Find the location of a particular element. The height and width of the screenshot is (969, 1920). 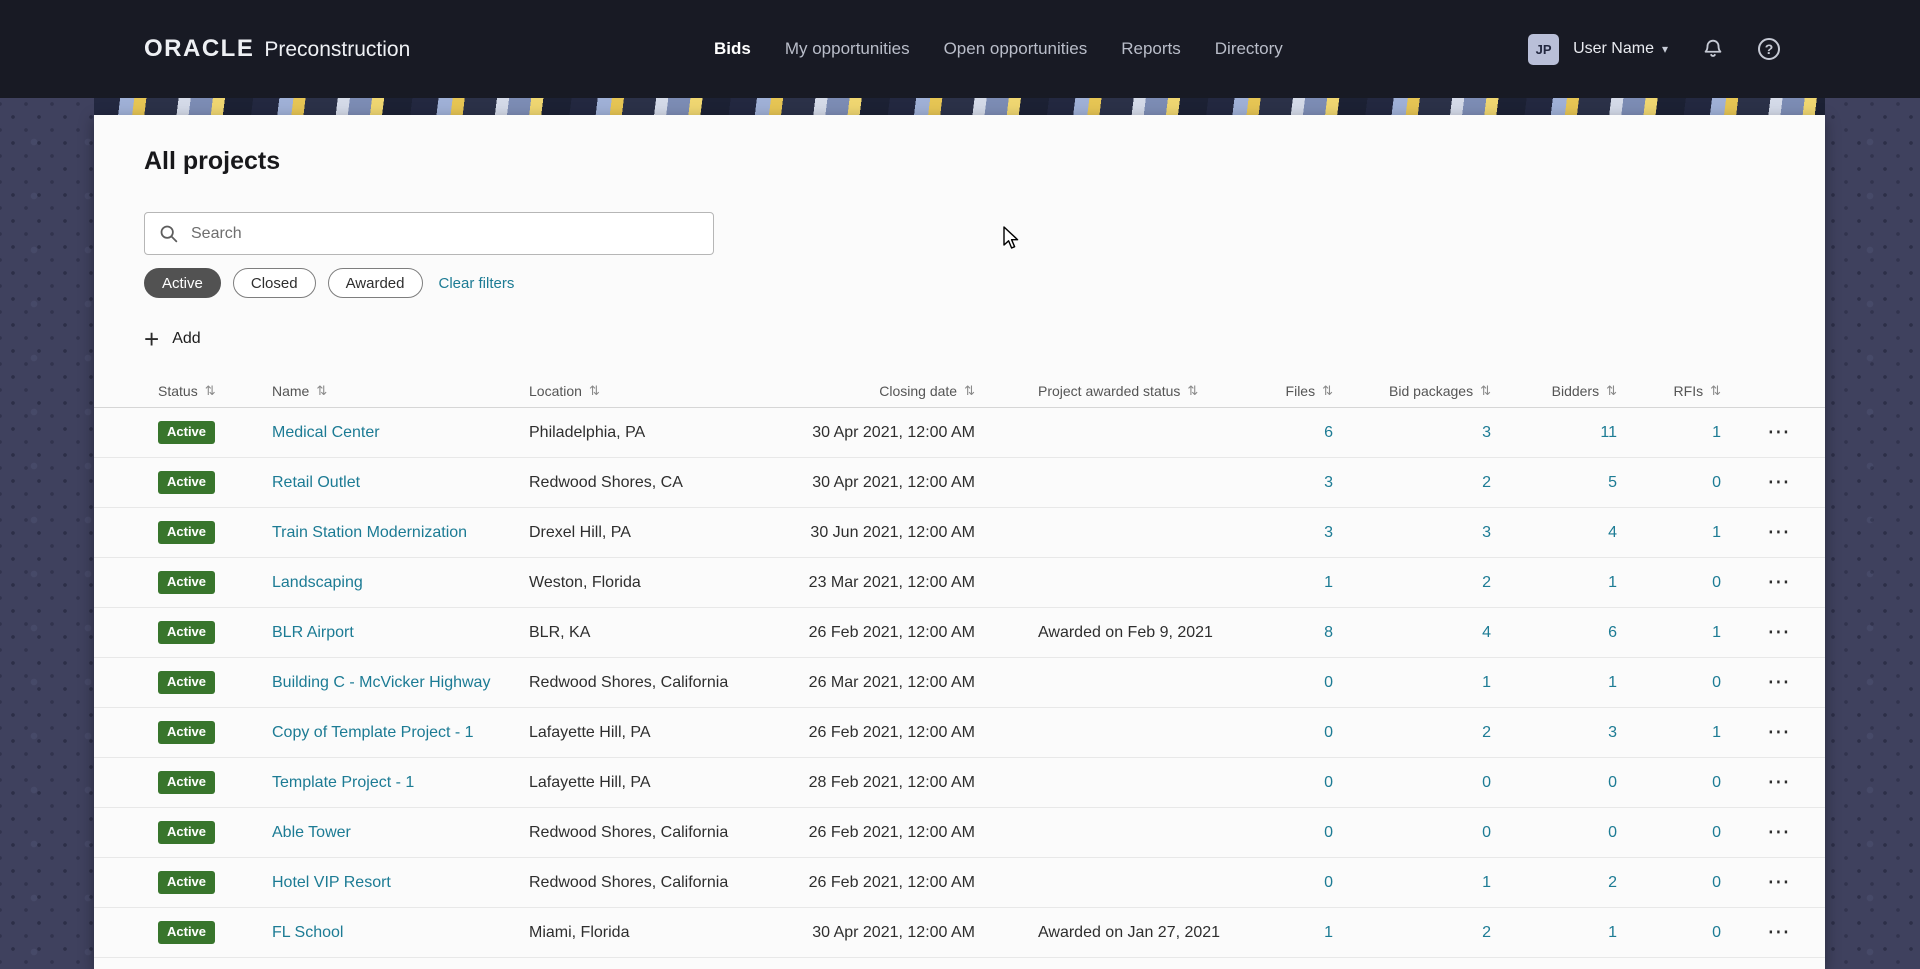

location-cell: Redwood Shores, CA is located at coordinates (606, 482).